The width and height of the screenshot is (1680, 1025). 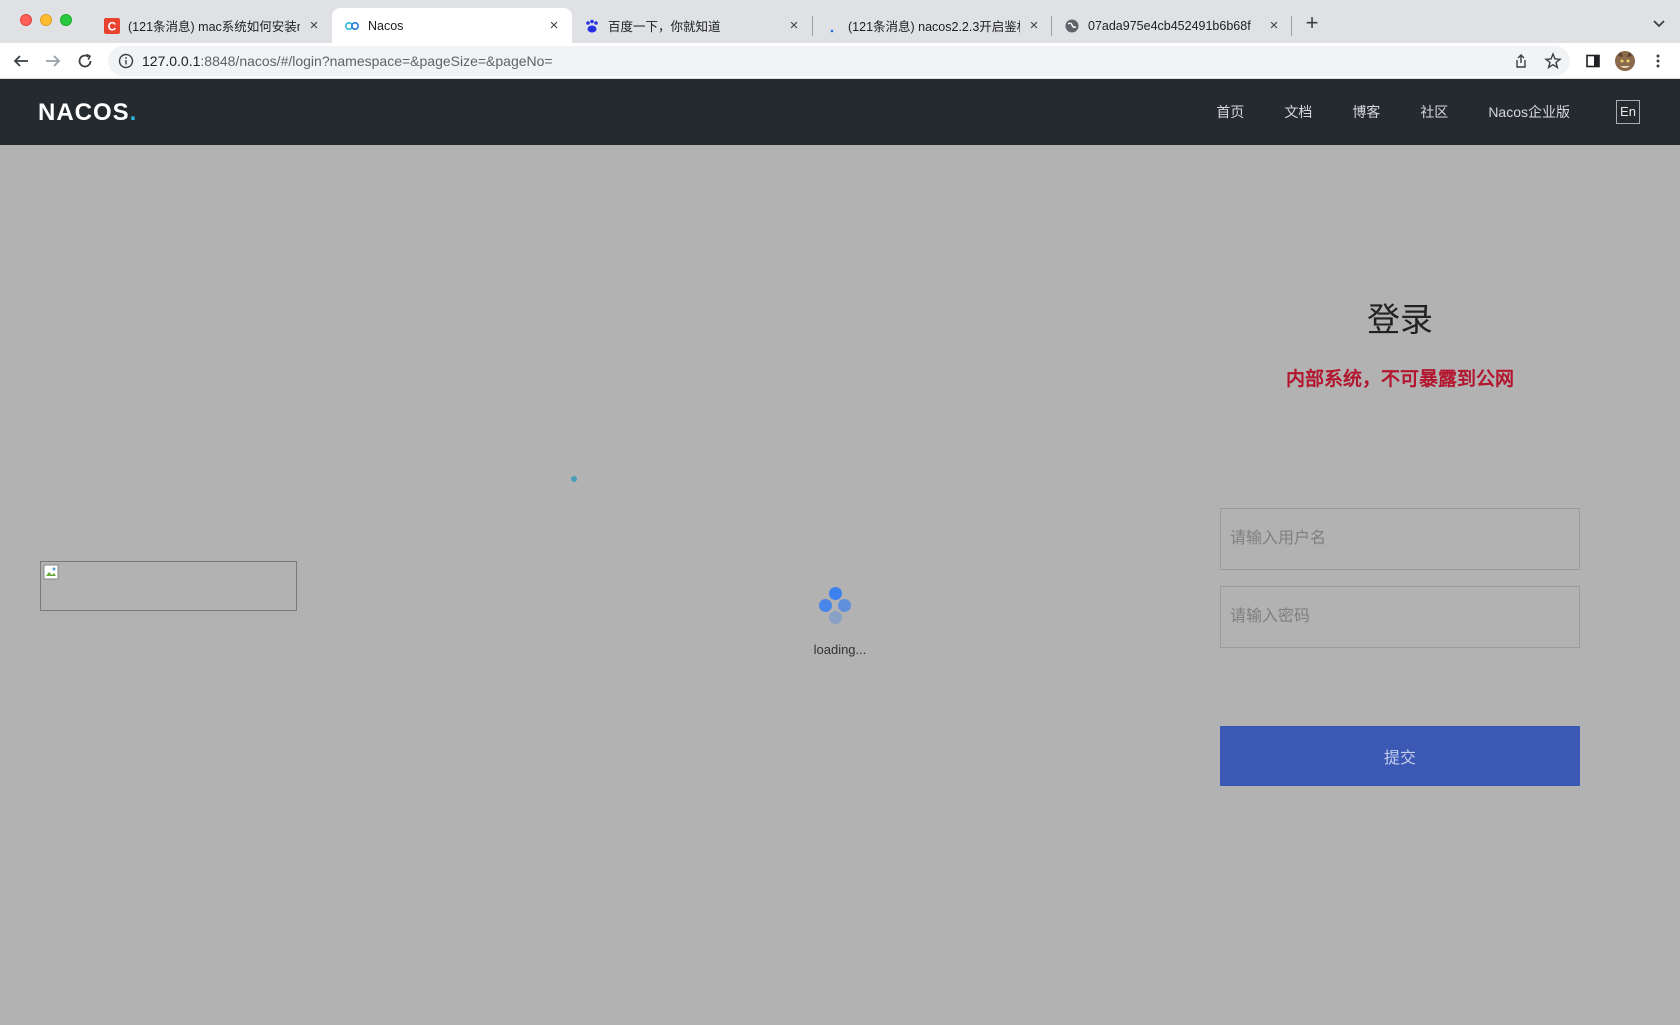 I want to click on browser-tab-baidu: 百度一下，你就知道 ×, so click(x=692, y=25).